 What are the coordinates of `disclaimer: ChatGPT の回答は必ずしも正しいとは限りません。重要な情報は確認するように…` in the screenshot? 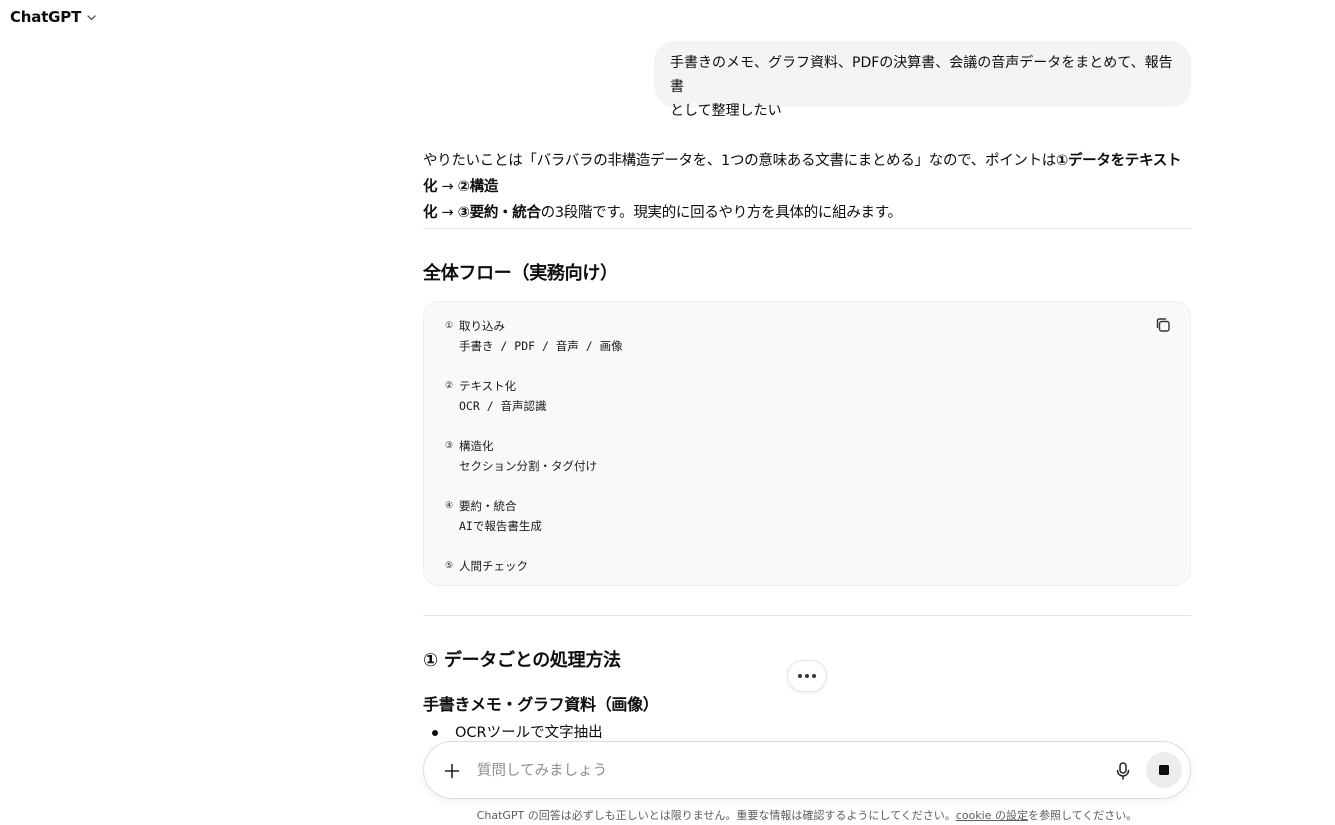 It's located at (807, 815).